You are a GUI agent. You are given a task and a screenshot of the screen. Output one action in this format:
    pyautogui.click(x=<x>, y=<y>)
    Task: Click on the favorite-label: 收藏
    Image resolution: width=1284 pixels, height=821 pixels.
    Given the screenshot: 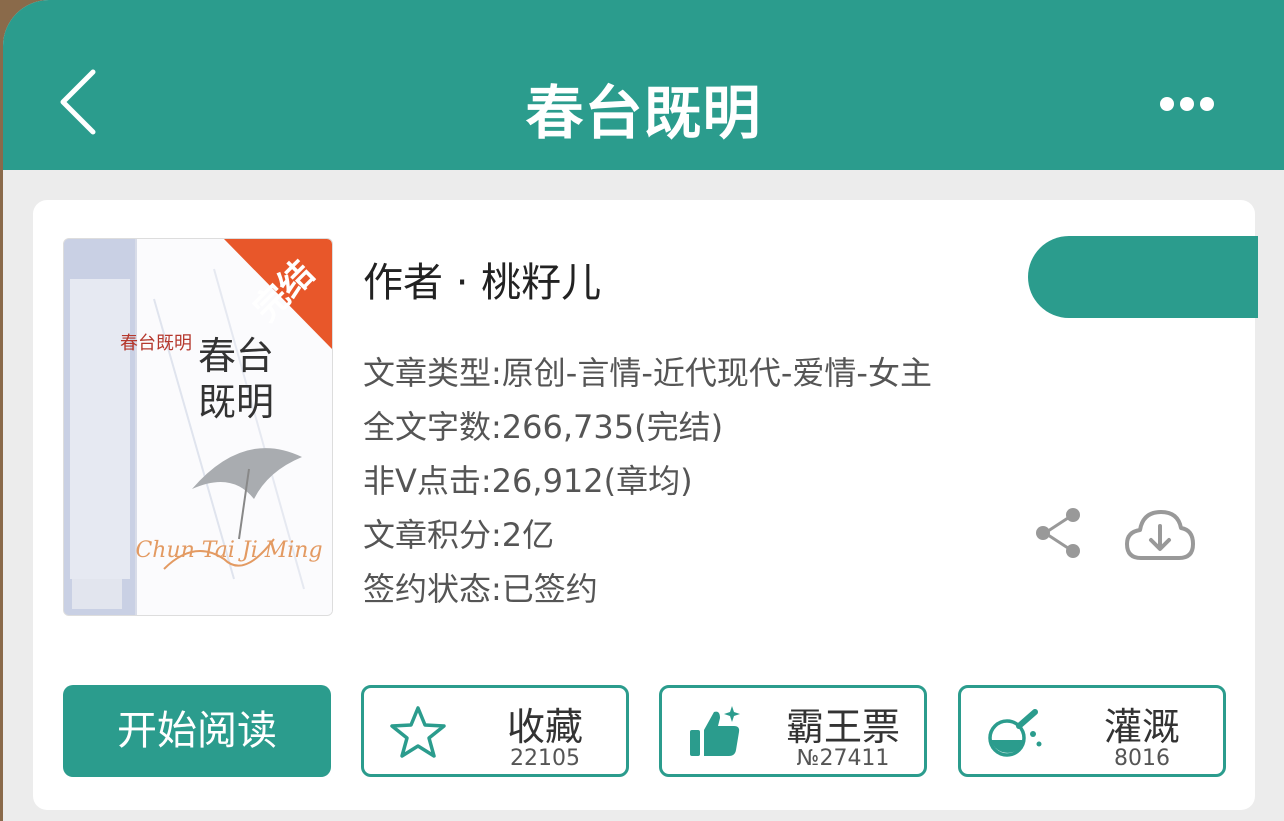 What is the action you would take?
    pyautogui.click(x=544, y=727)
    